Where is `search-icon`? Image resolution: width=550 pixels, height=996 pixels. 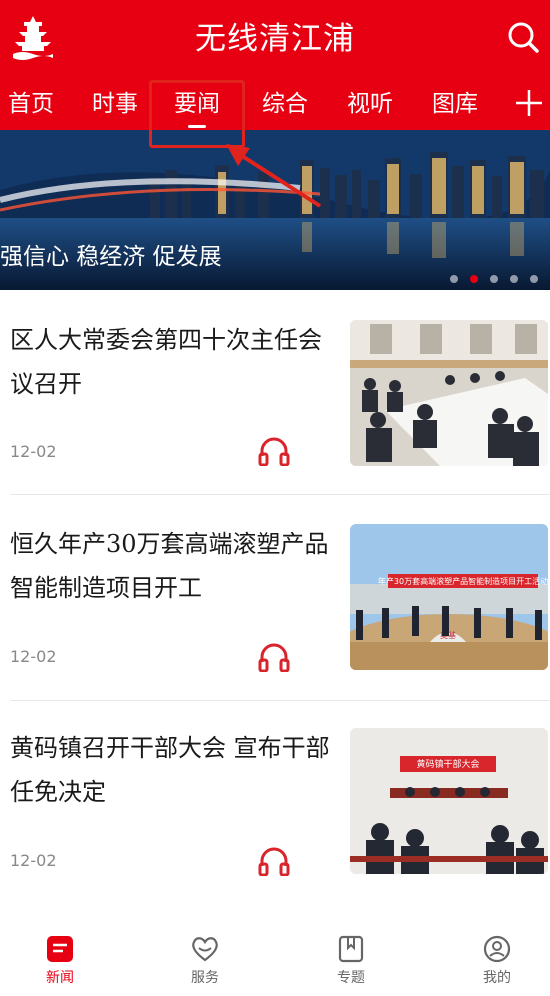 search-icon is located at coordinates (523, 37).